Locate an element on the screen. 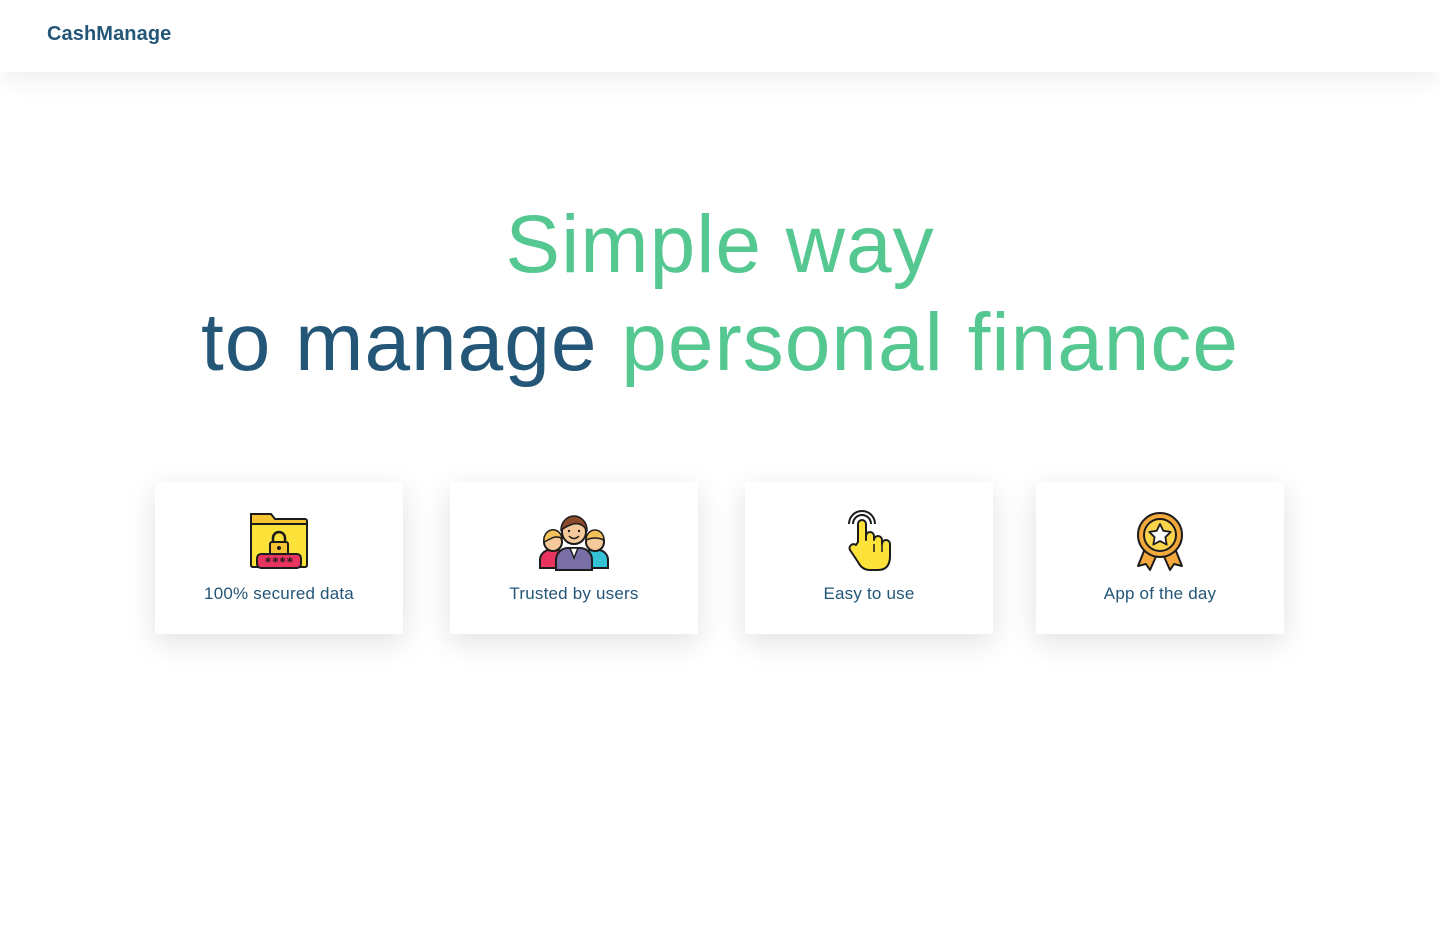 The image size is (1440, 932). feature-label: Trusted by users is located at coordinates (574, 593).